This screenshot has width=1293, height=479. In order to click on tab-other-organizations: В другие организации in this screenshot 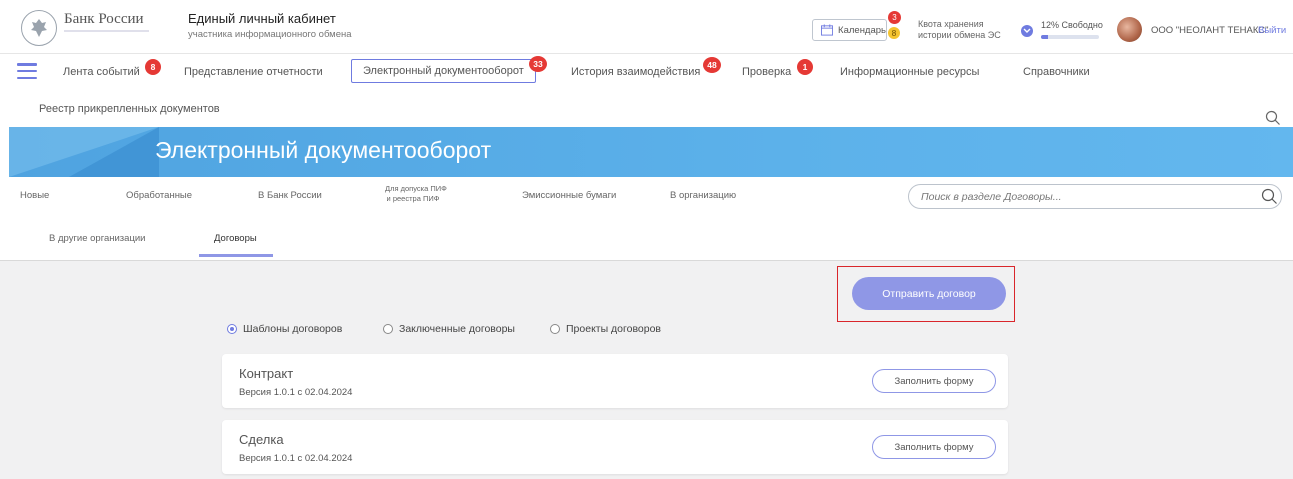, I will do `click(97, 238)`.